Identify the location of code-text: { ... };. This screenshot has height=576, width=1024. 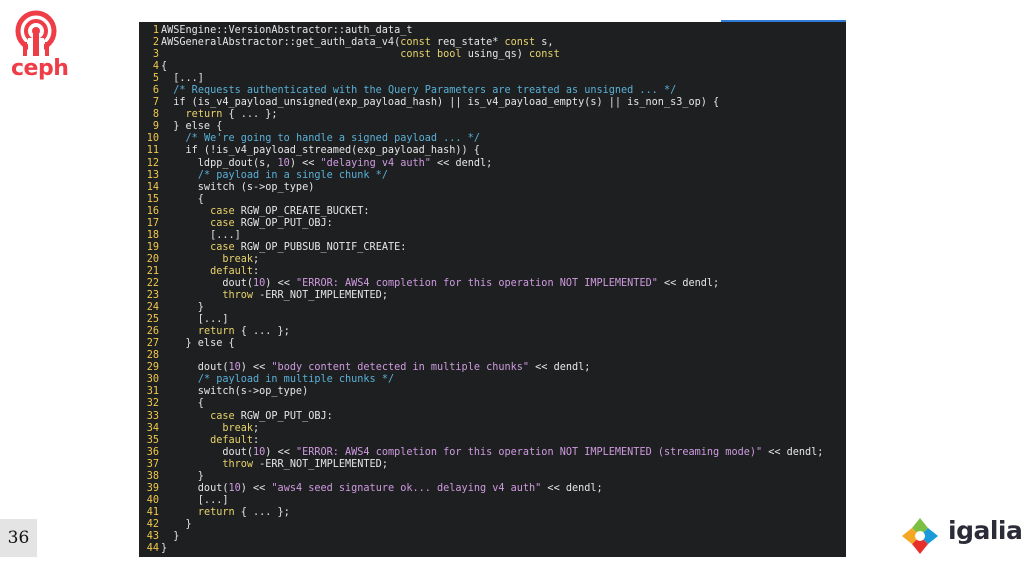
(250, 115).